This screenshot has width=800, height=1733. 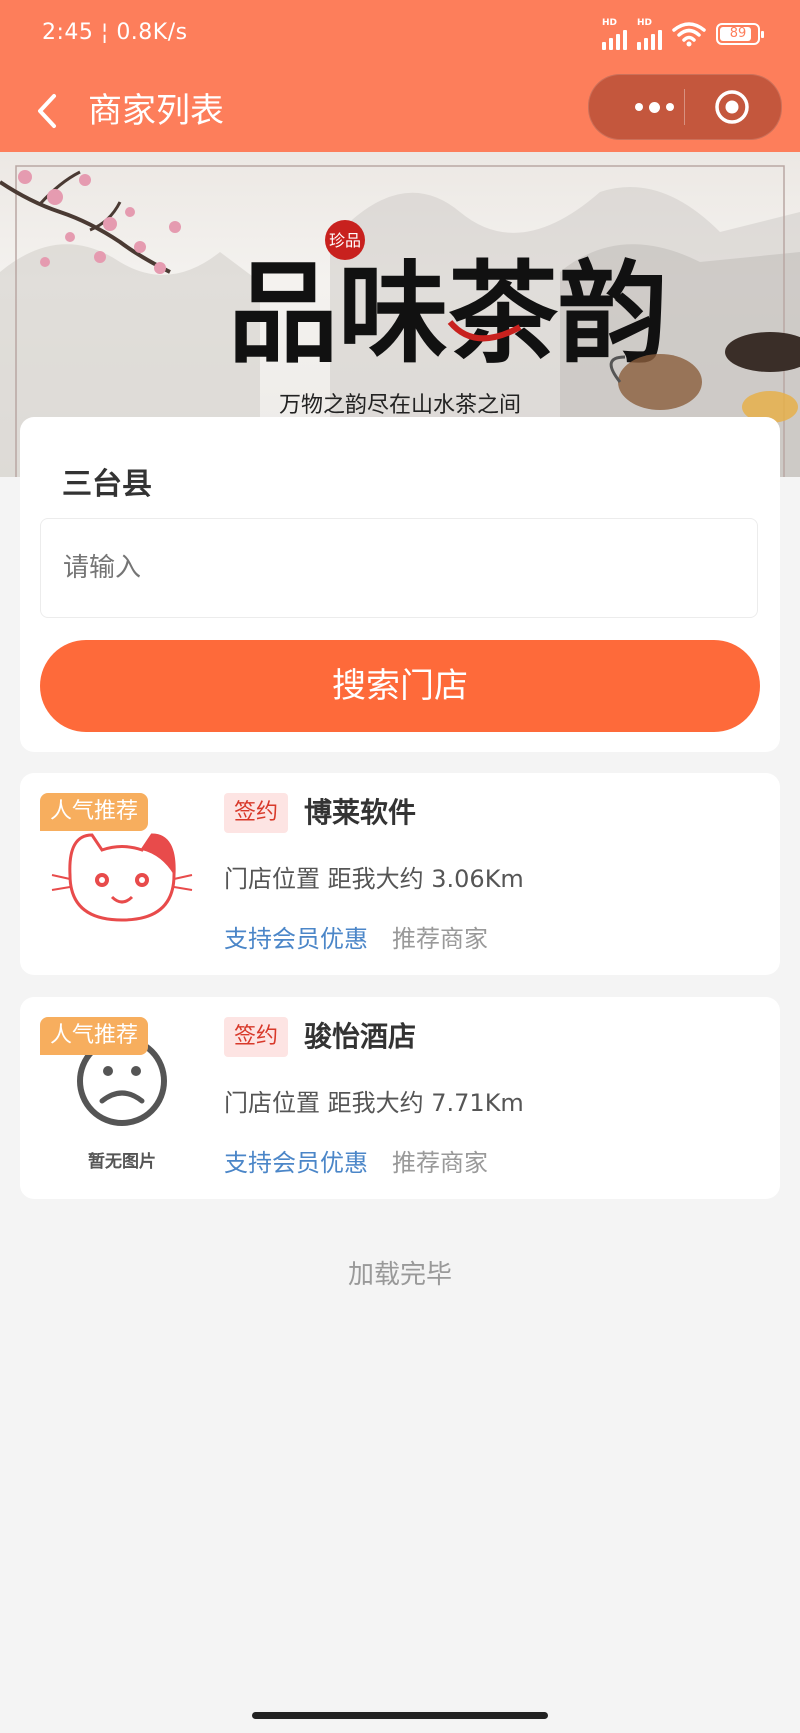 What do you see at coordinates (448, 313) in the screenshot?
I see `svg-text: 品味茶韵` at bounding box center [448, 313].